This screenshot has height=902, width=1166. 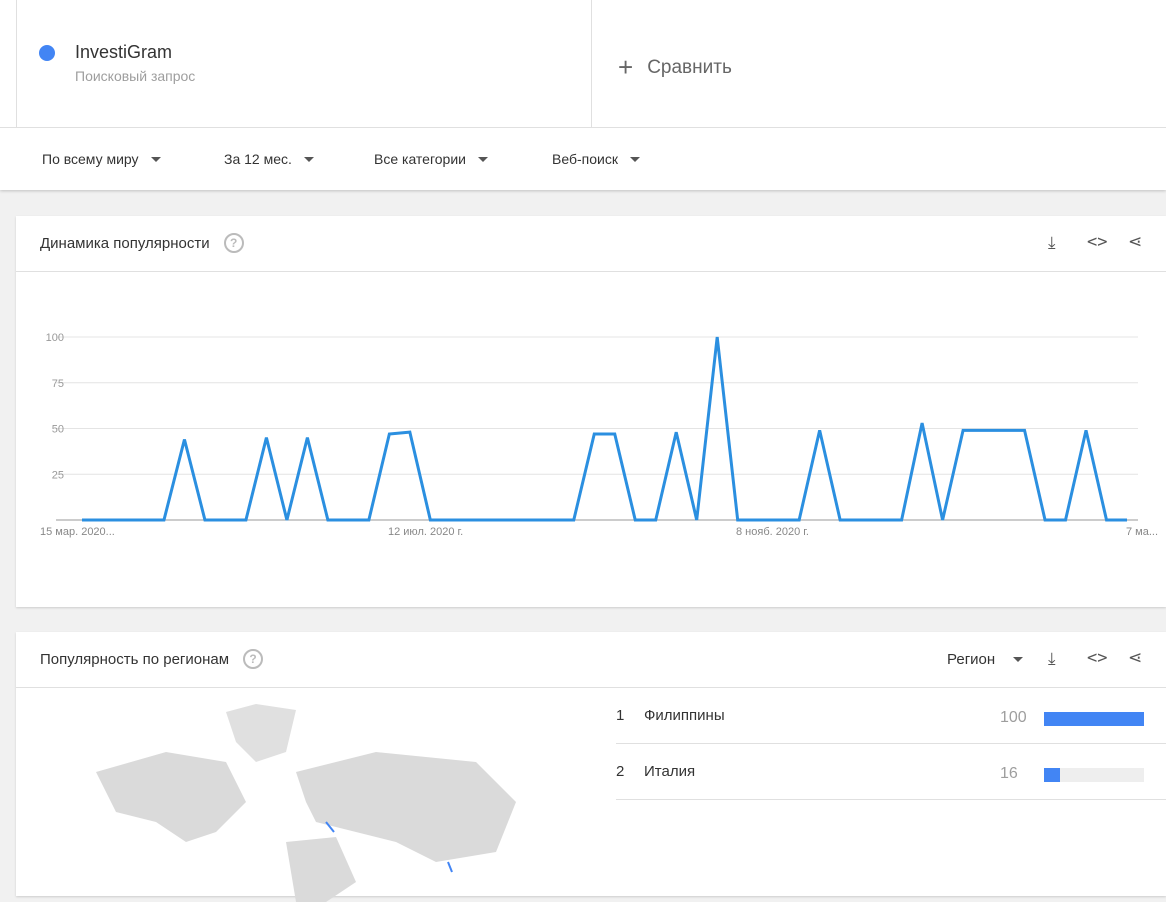 I want to click on region-dropdown: Регион, so click(x=985, y=659).